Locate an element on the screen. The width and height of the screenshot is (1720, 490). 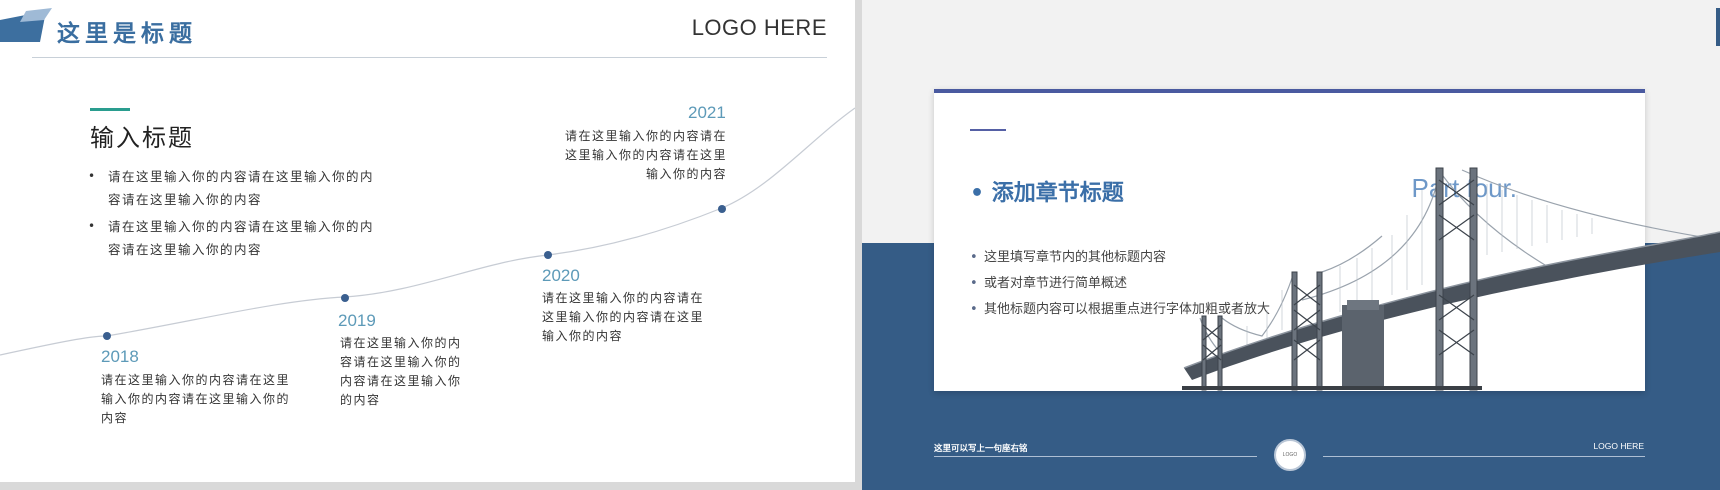
year-2018: 2018 is located at coordinates (120, 356).